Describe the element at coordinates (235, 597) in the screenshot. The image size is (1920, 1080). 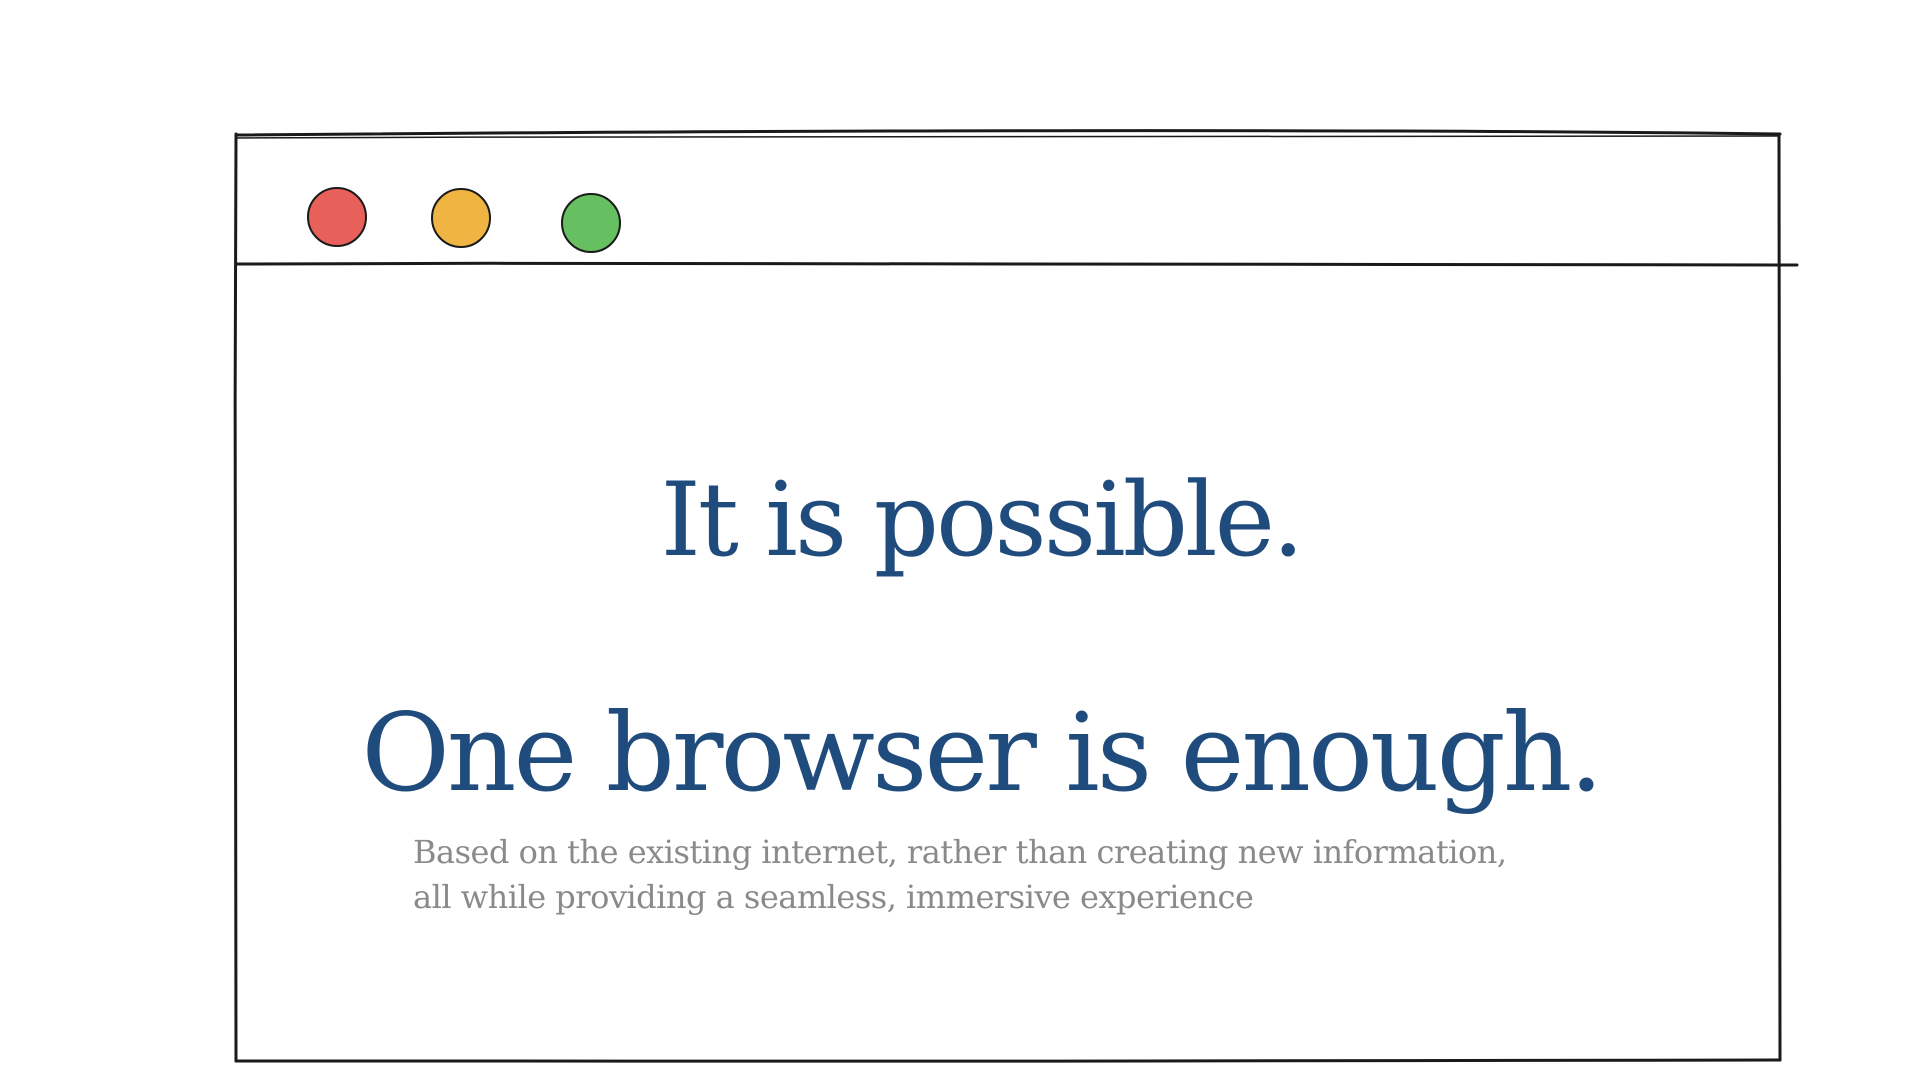
I see `window-left-edge` at that location.